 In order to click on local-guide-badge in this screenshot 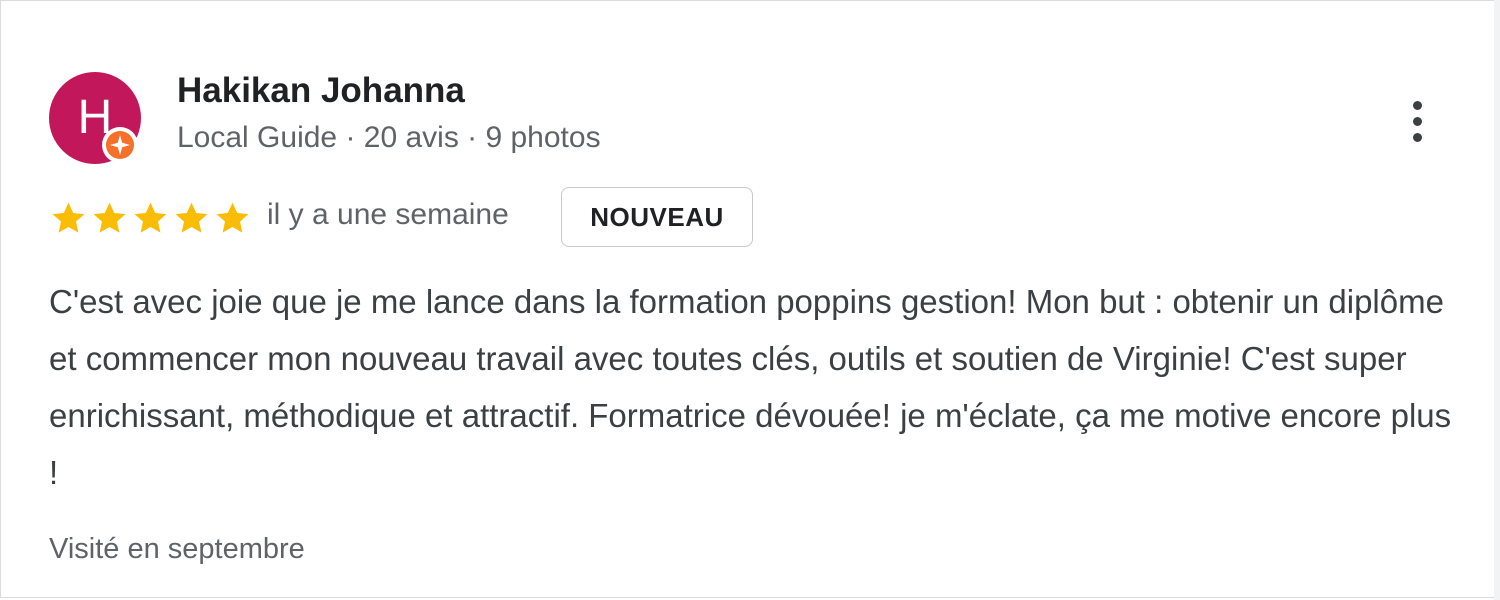, I will do `click(120, 145)`.